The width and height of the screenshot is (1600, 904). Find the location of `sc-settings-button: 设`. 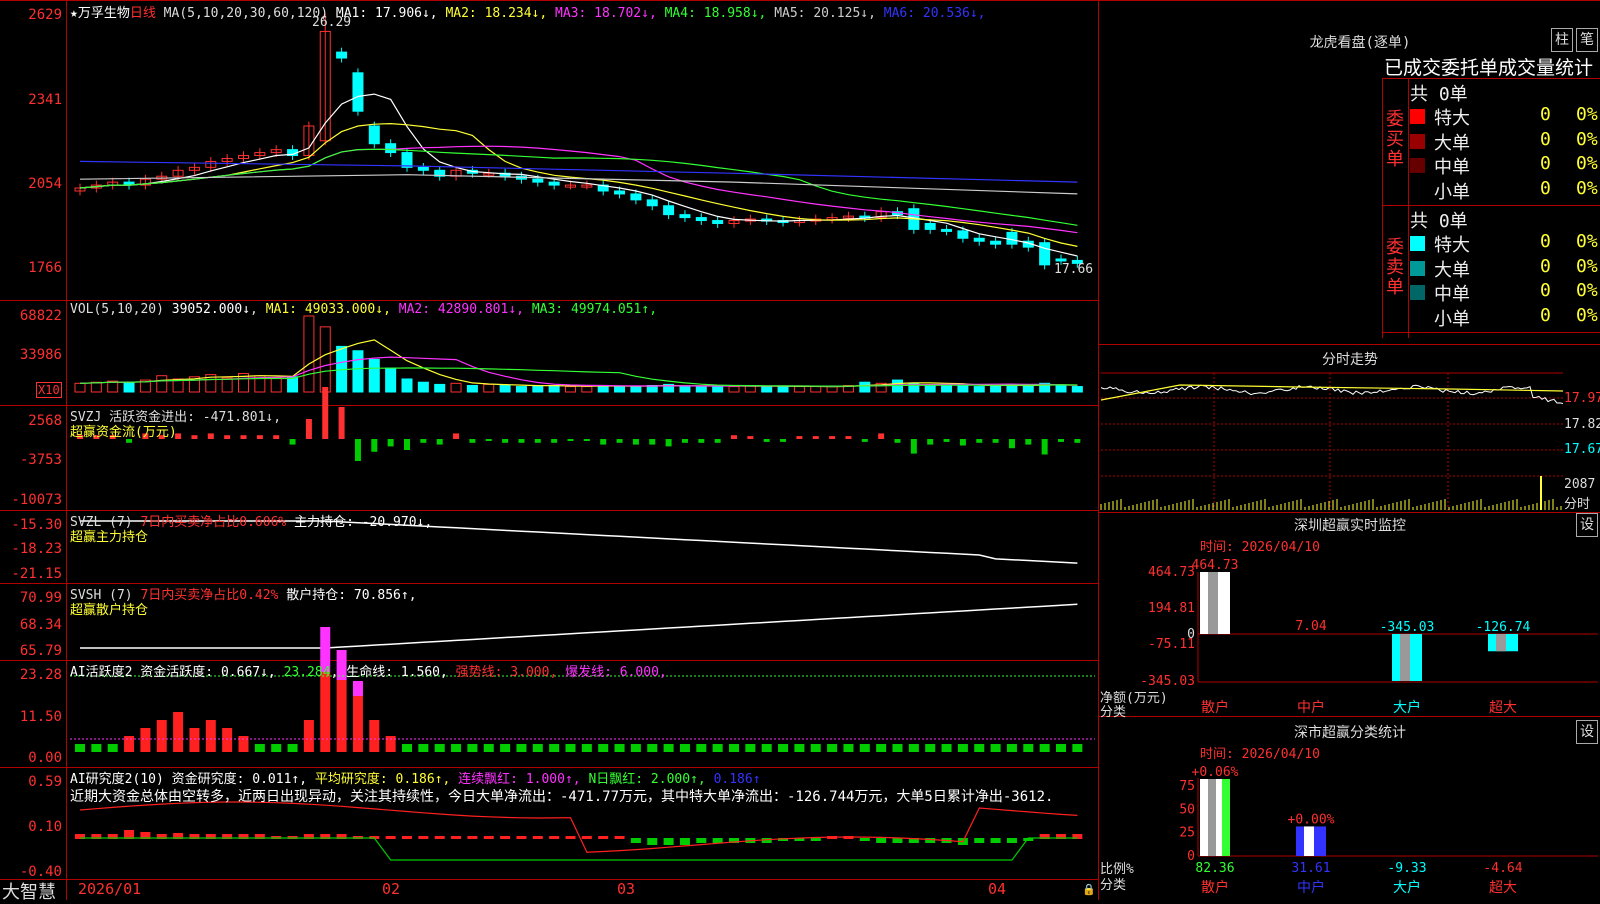

sc-settings-button: 设 is located at coordinates (1587, 732).